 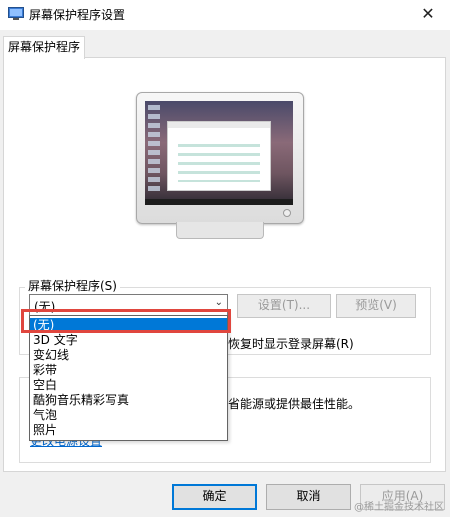 I want to click on title-bar: 屏幕保护程序设置 ✕, so click(x=225, y=15).